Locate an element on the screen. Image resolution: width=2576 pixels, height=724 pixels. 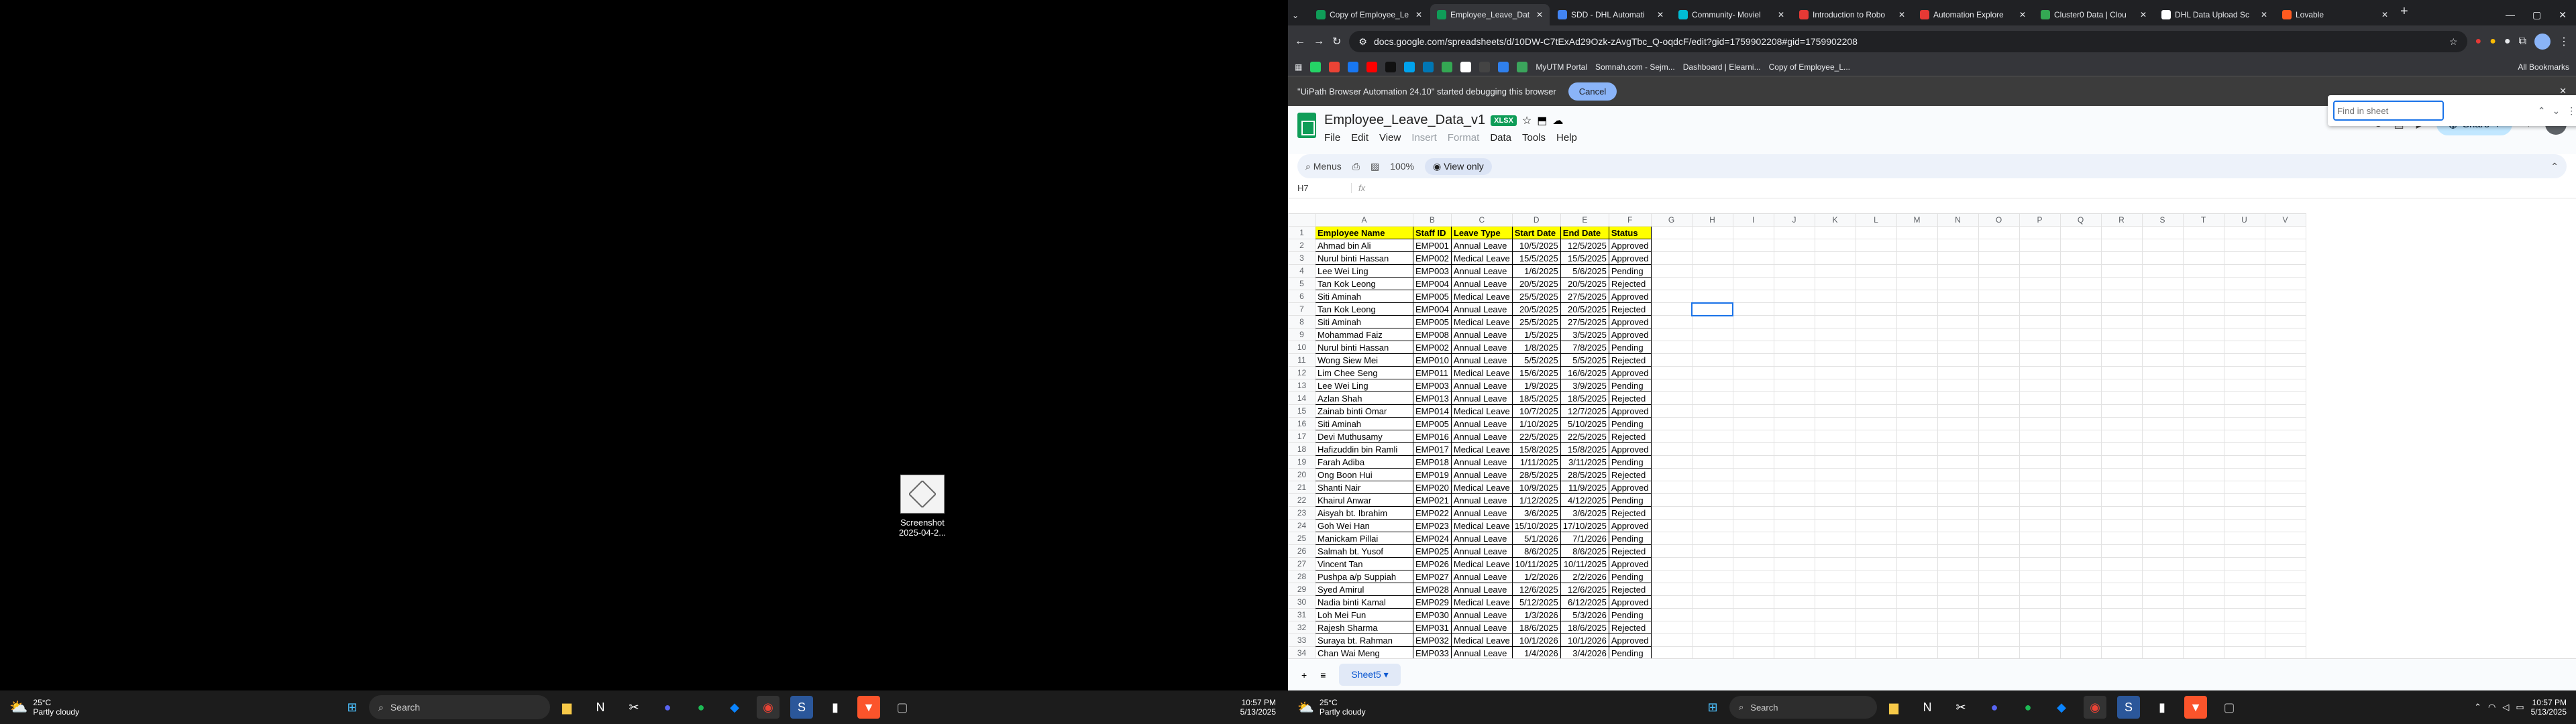
cell: 5/5/2025 is located at coordinates (1536, 360).